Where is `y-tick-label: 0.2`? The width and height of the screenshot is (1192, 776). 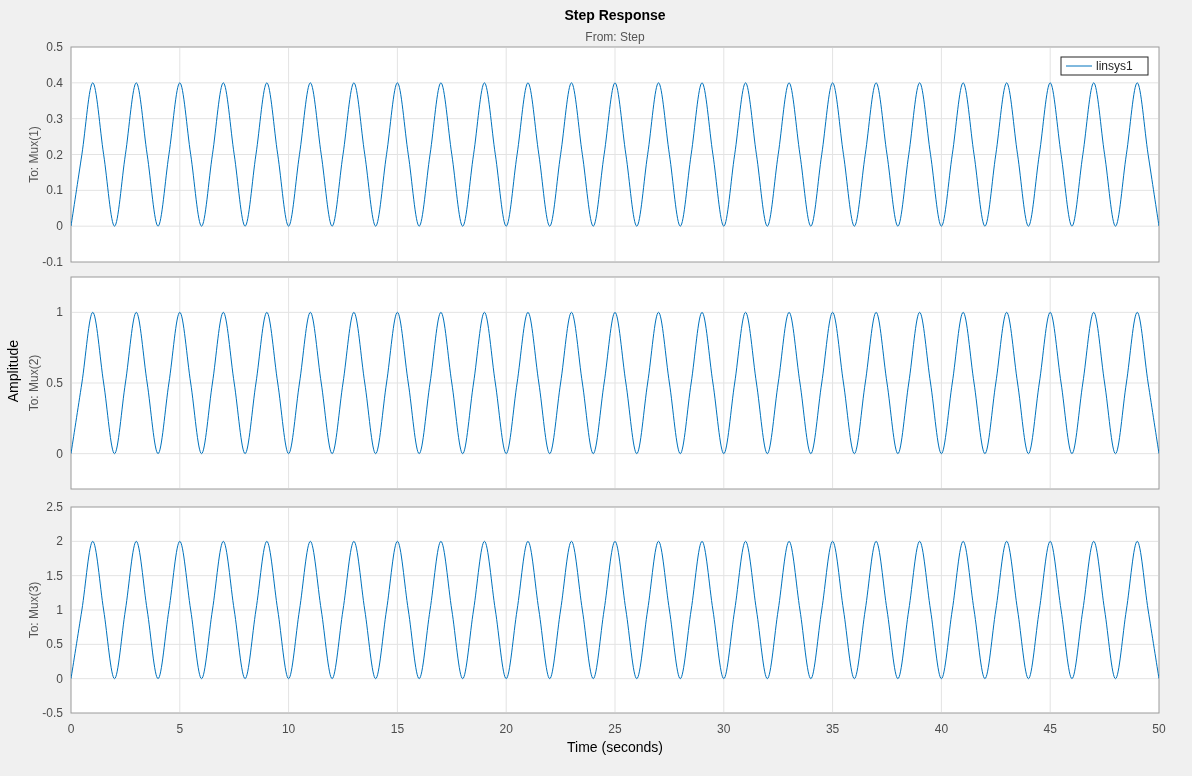 y-tick-label: 0.2 is located at coordinates (54, 154).